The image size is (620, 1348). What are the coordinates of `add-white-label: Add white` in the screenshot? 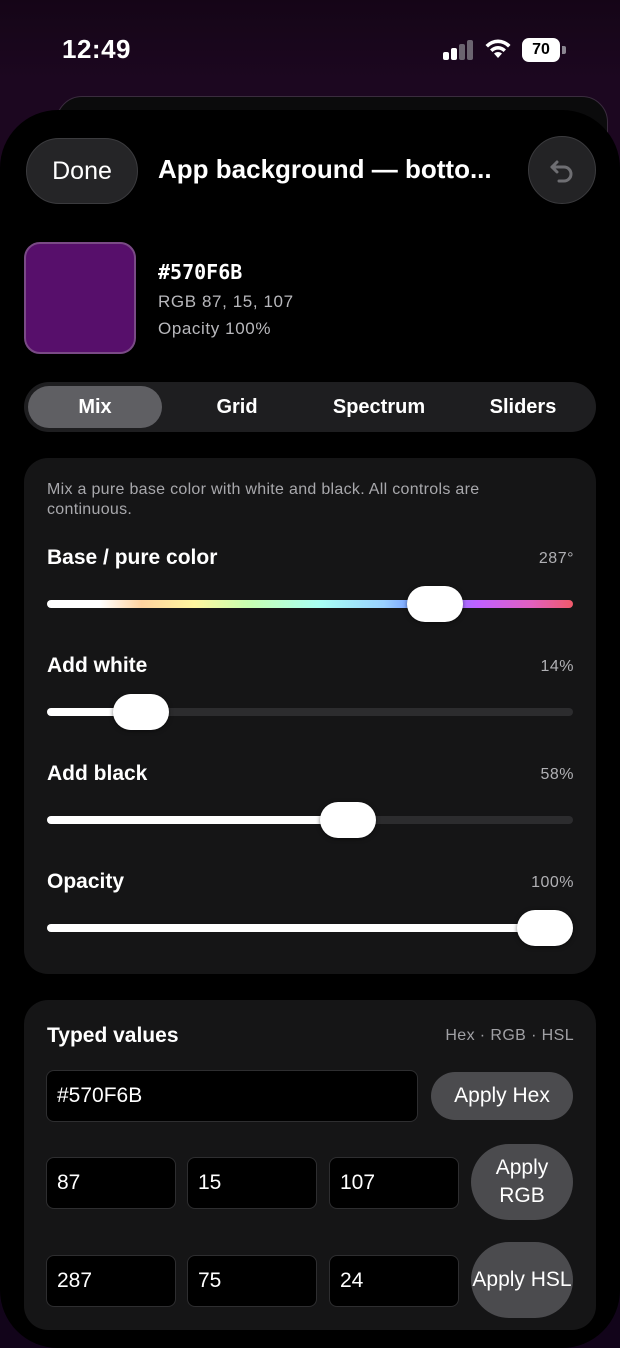 It's located at (97, 665).